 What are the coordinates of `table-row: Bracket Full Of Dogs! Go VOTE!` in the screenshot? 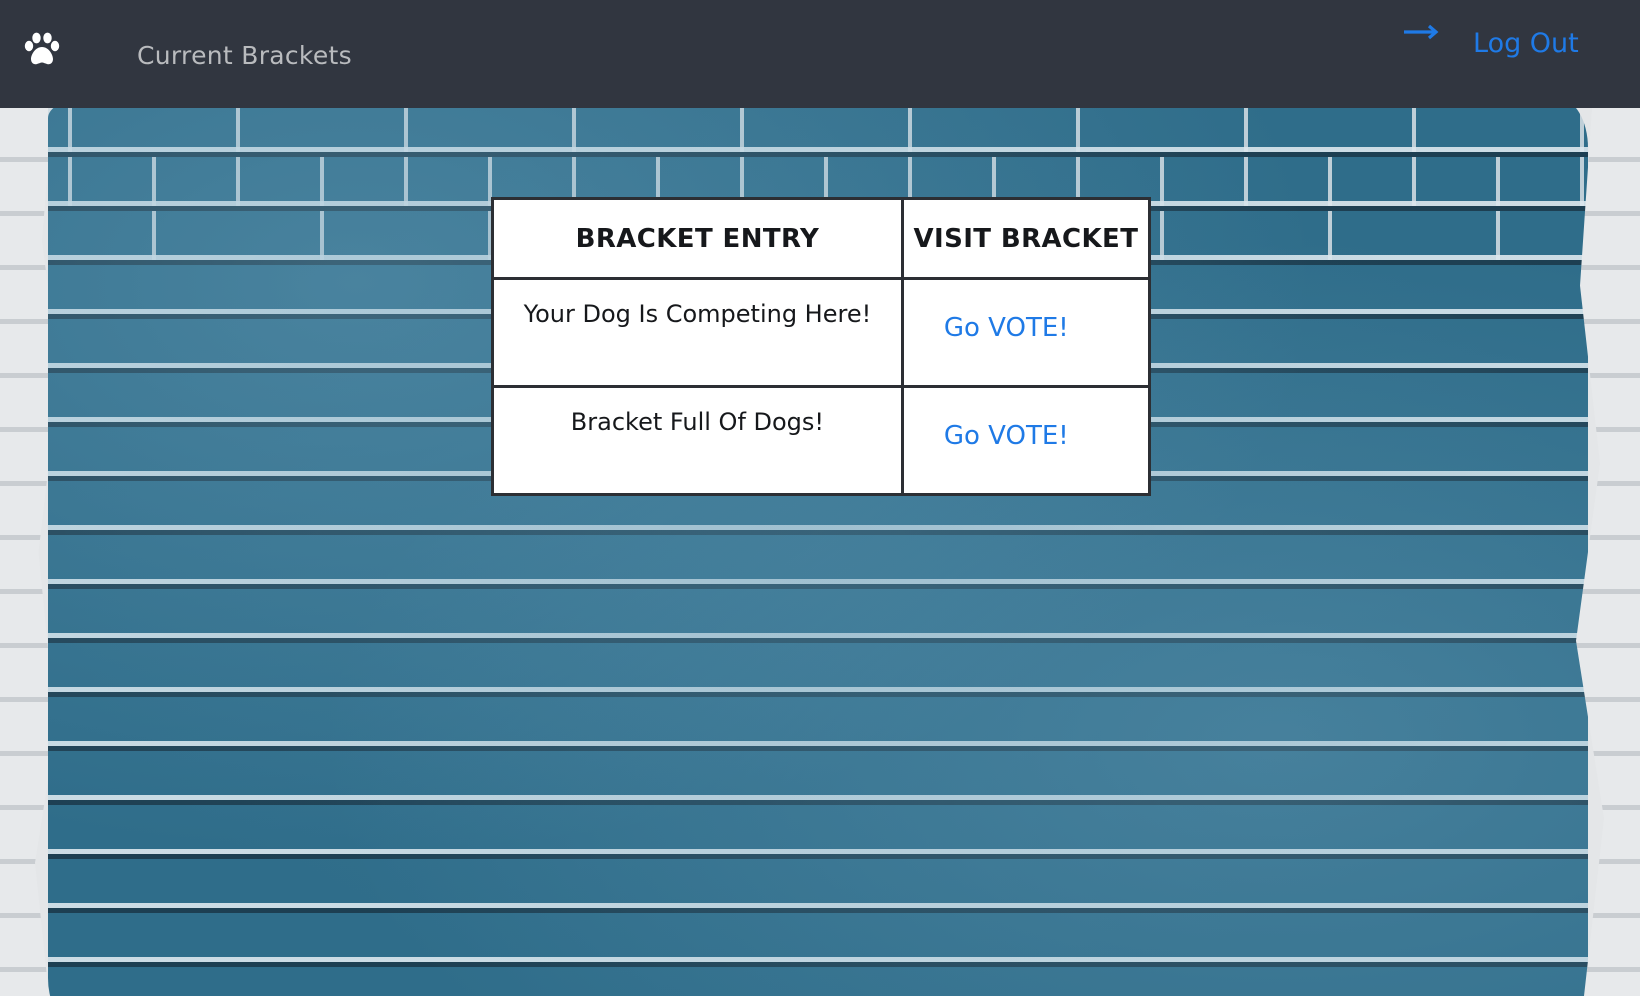 It's located at (821, 440).